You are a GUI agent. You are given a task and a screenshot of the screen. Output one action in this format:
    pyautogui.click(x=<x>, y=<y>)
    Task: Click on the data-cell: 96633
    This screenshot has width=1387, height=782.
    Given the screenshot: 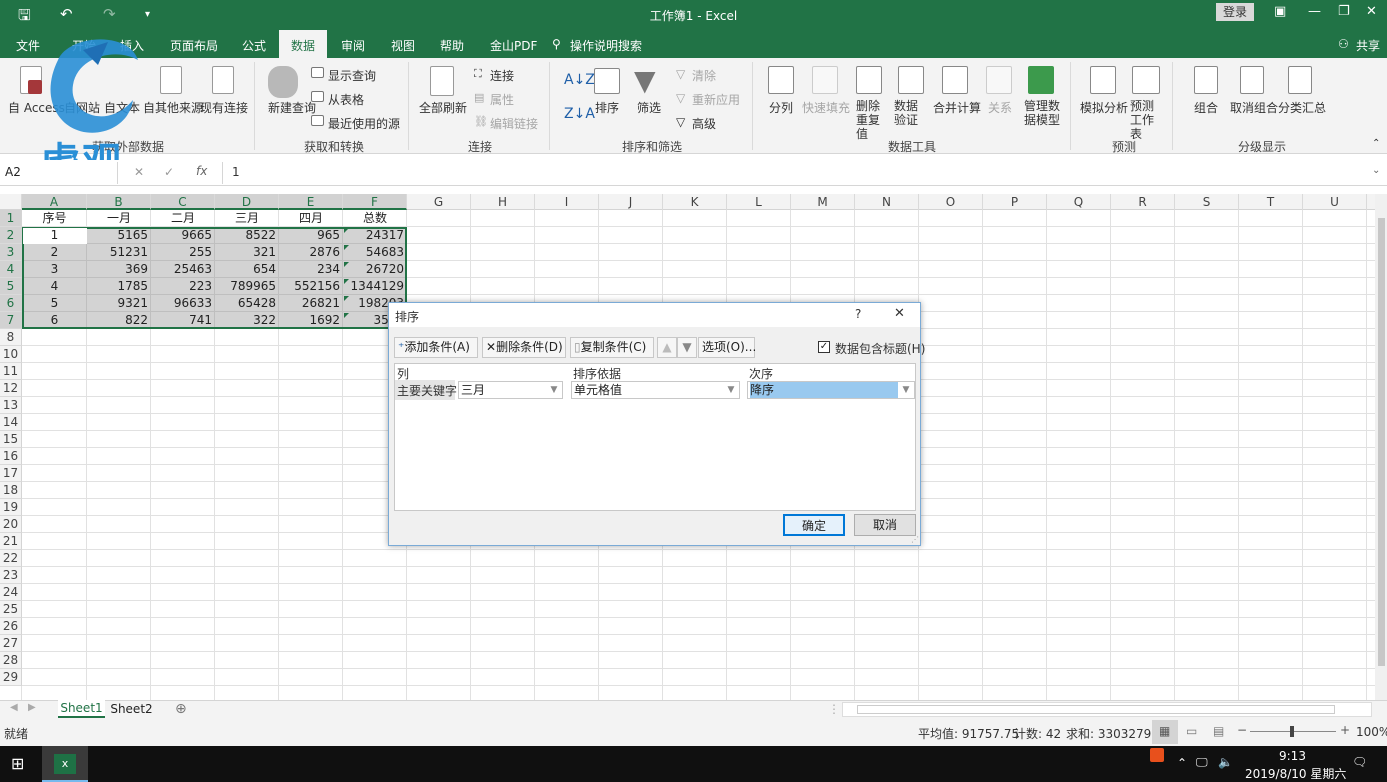 What is the action you would take?
    pyautogui.click(x=183, y=303)
    